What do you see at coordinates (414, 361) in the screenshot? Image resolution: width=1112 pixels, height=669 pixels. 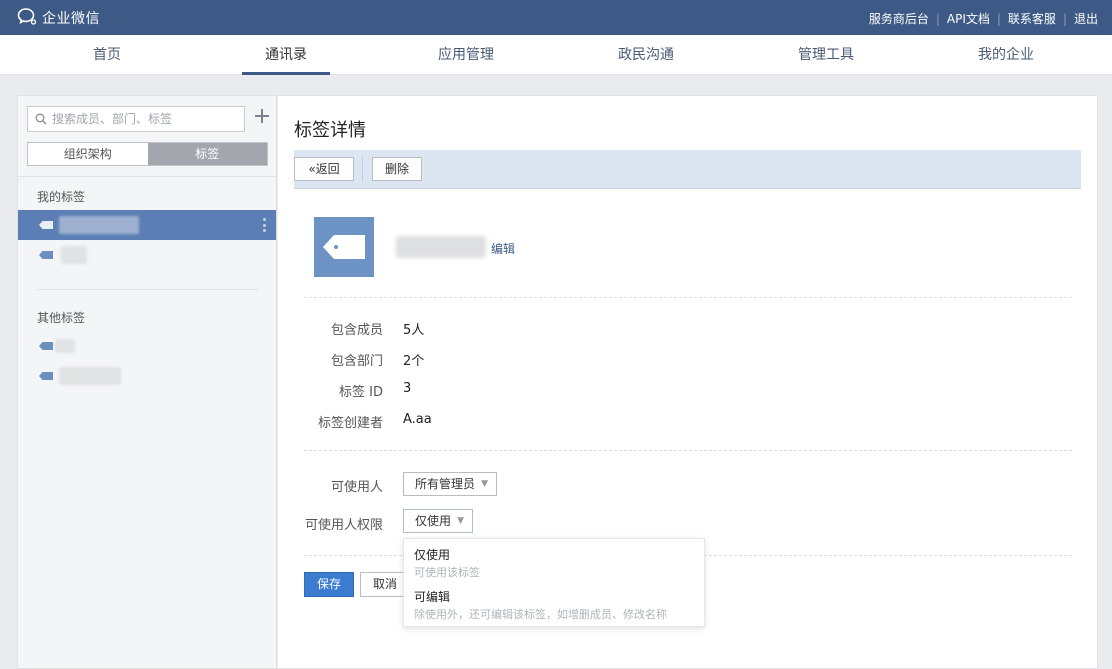 I see `departments-value: 2个` at bounding box center [414, 361].